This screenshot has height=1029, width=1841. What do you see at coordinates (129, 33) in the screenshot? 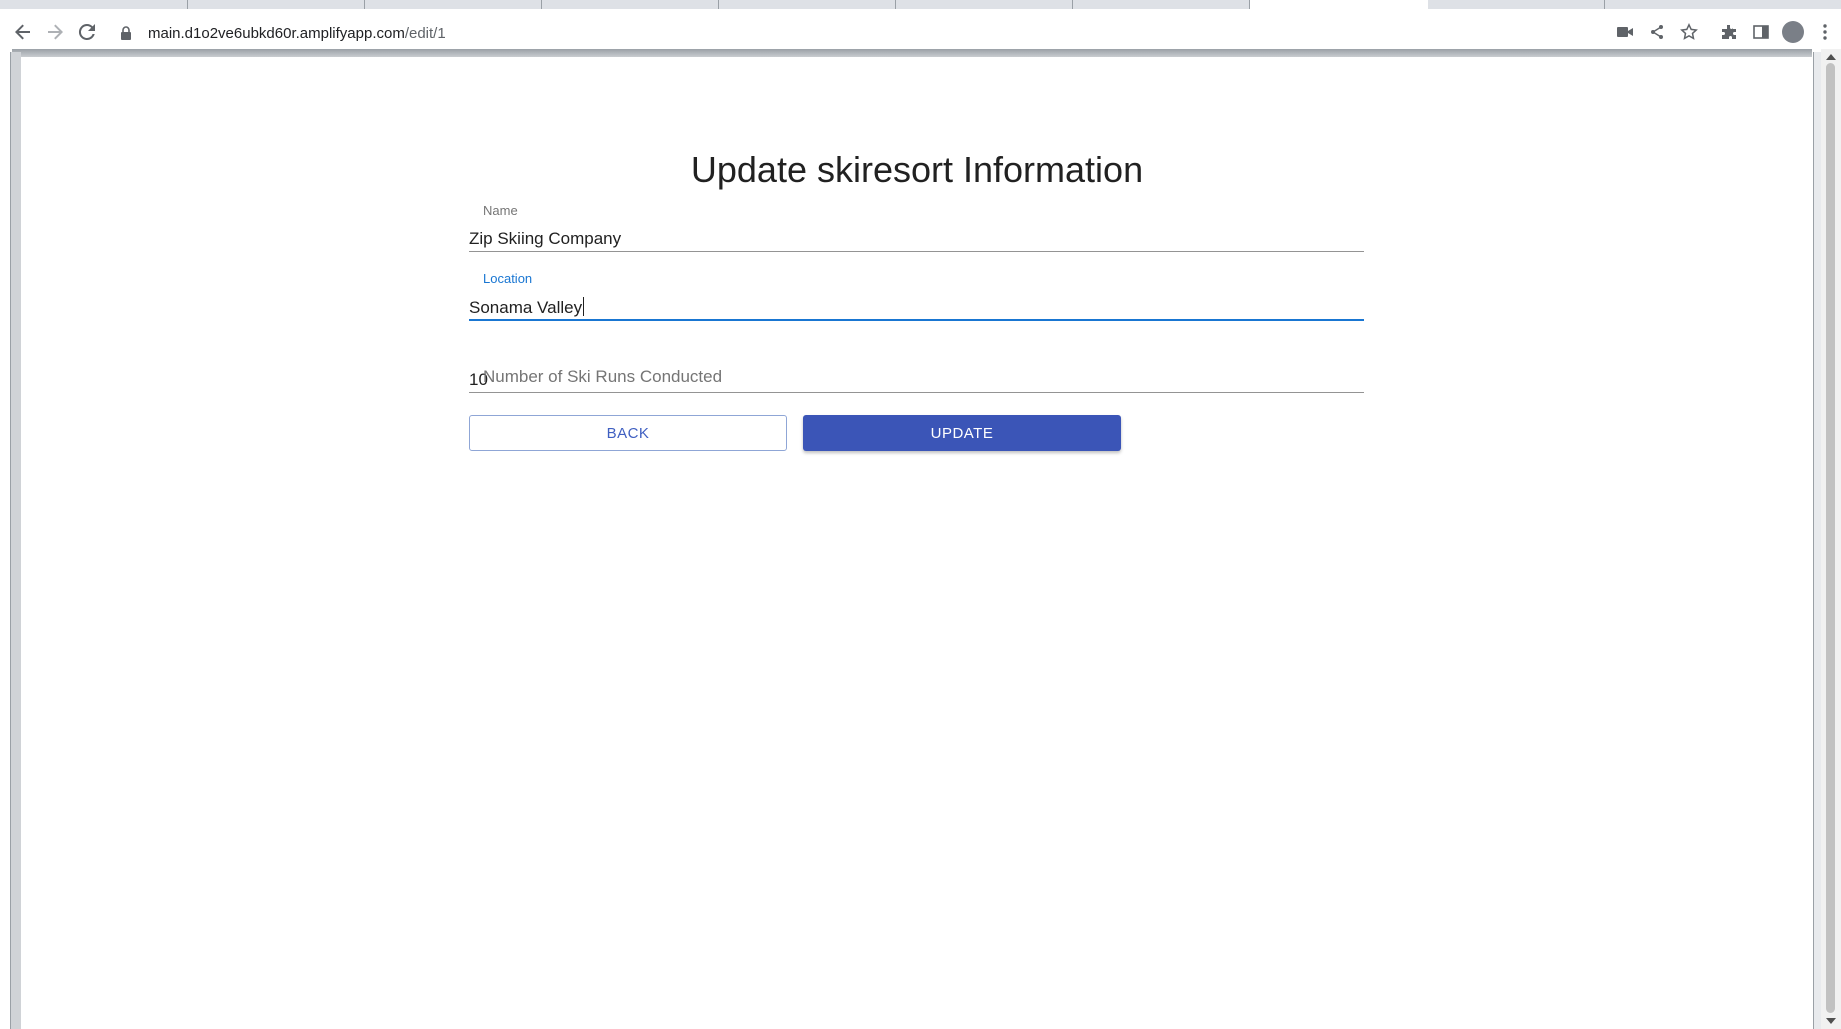
I see `lock-icon` at bounding box center [129, 33].